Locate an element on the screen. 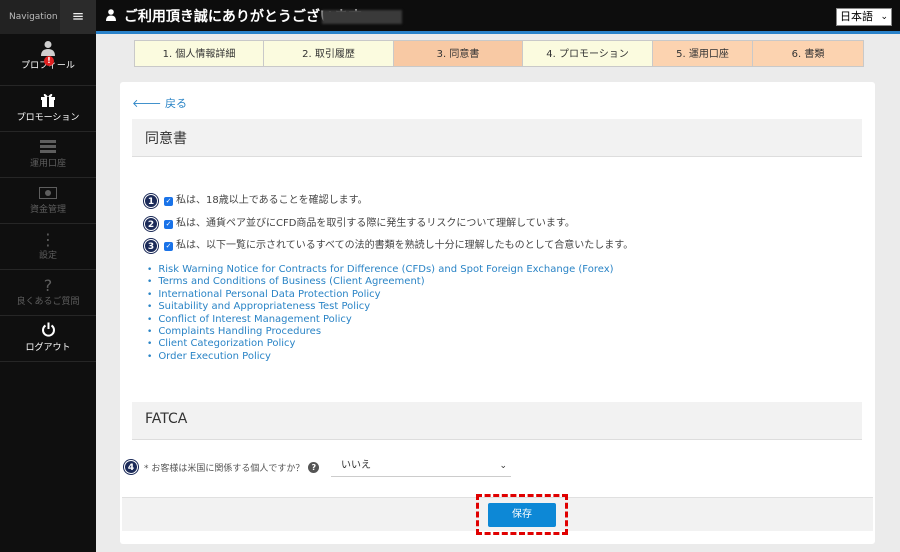 This screenshot has width=900, height=552. settings-icon: ⋮ is located at coordinates (48, 239).